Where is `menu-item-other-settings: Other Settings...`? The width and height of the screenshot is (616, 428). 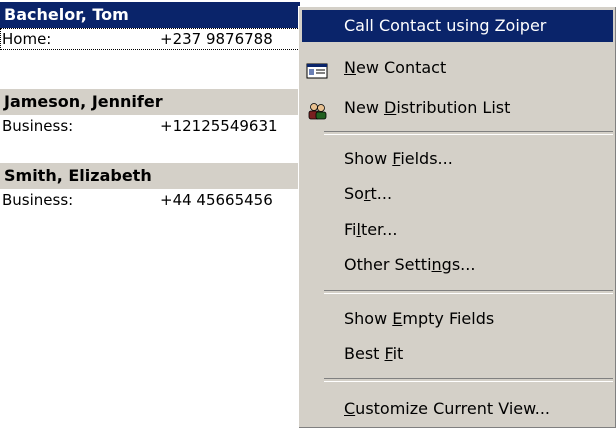 menu-item-other-settings: Other Settings... is located at coordinates (457, 265).